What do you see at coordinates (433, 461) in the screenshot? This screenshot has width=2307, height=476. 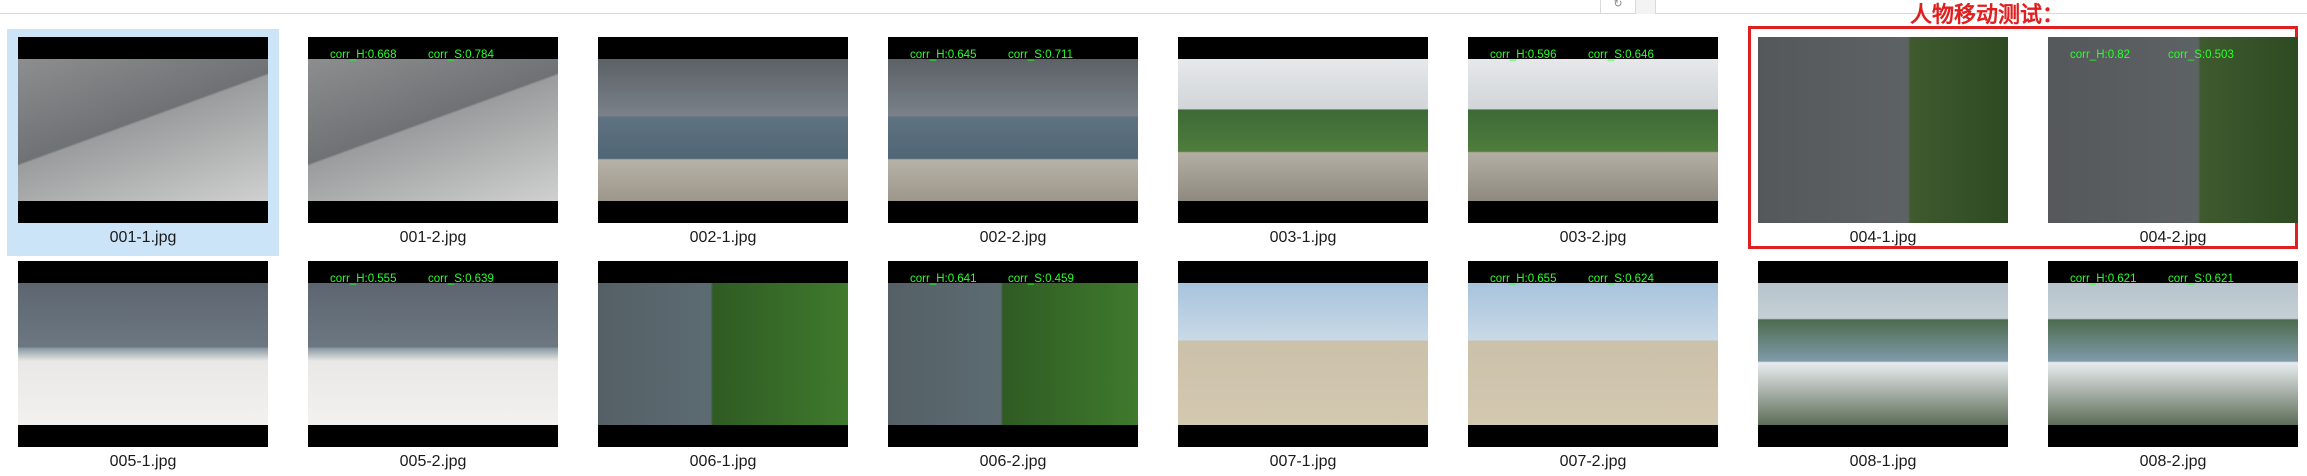 I see `file-name-label: 005-2.jpg` at bounding box center [433, 461].